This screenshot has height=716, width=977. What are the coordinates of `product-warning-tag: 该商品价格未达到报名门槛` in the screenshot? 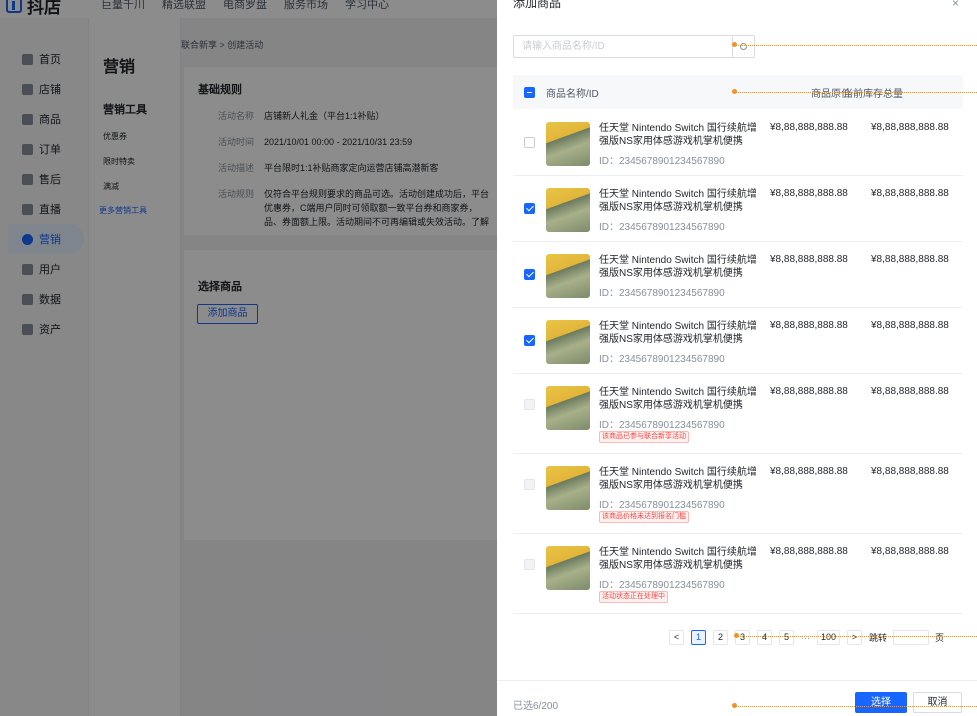 It's located at (644, 517).